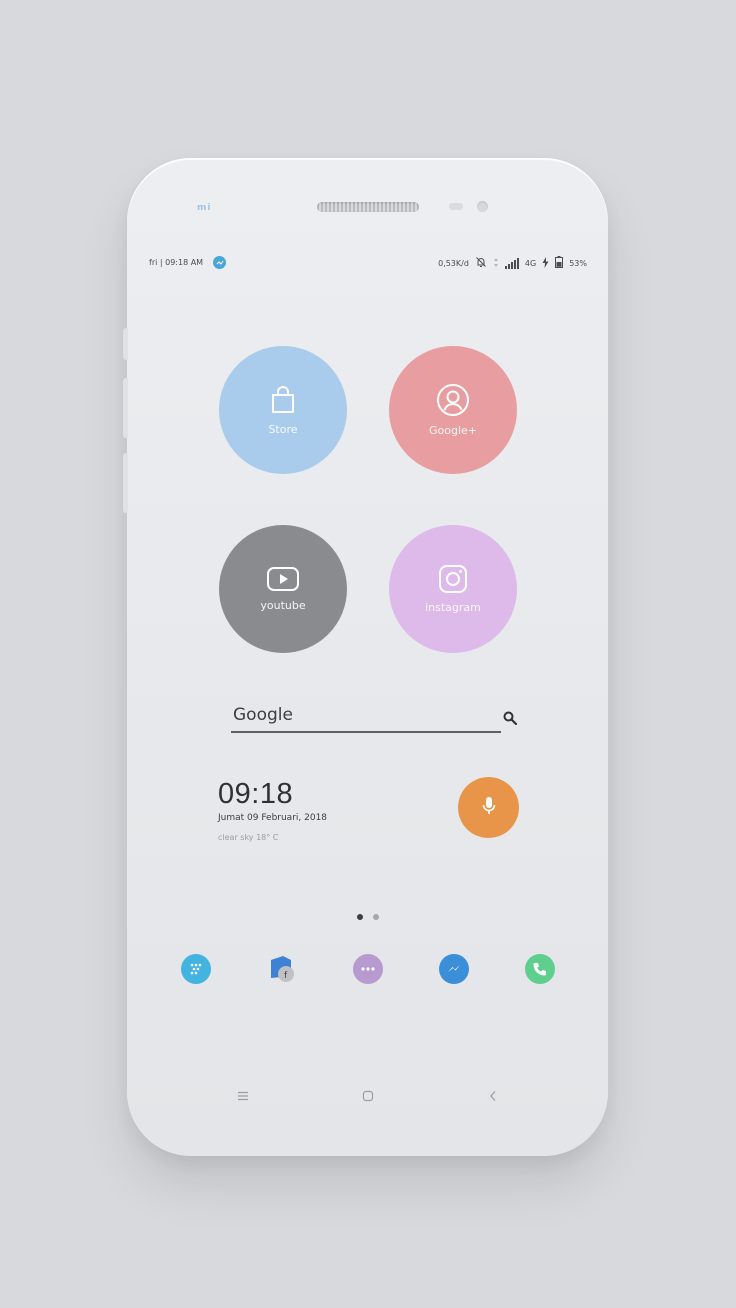  Describe the element at coordinates (540, 969) in the screenshot. I see `phone-icon` at that location.